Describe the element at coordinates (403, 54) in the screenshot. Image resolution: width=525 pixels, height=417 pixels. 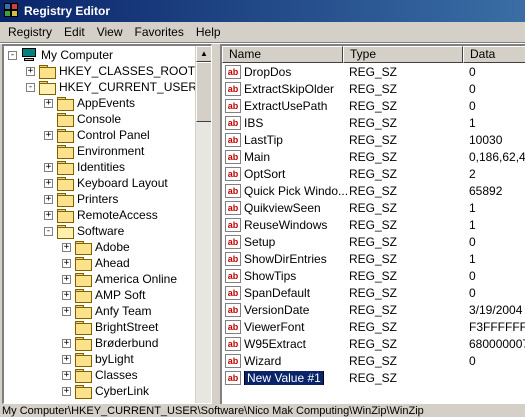
I see `column-header-type: Type` at that location.